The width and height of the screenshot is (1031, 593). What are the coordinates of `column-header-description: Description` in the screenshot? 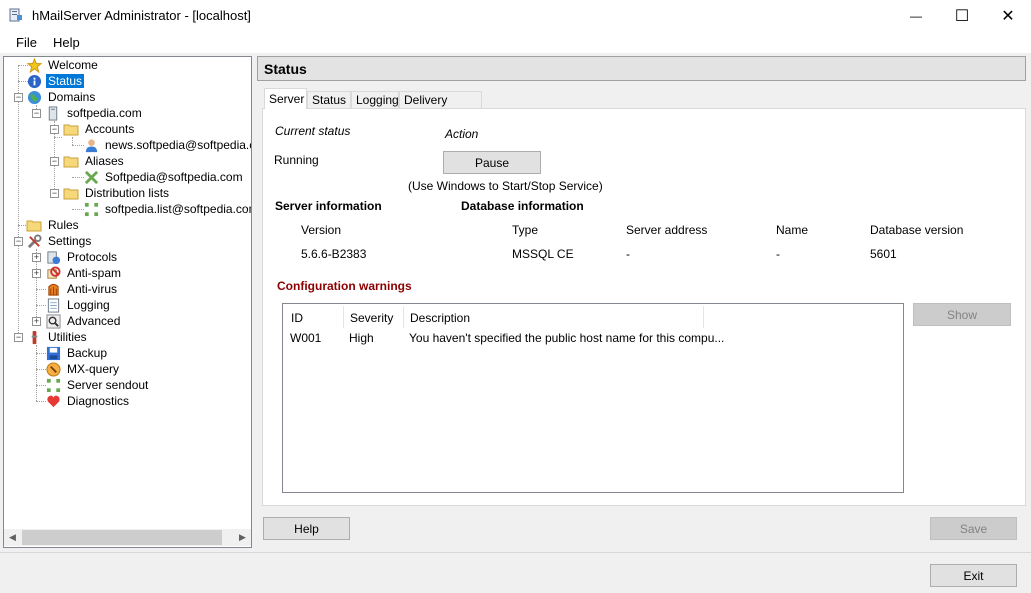 It's located at (554, 317).